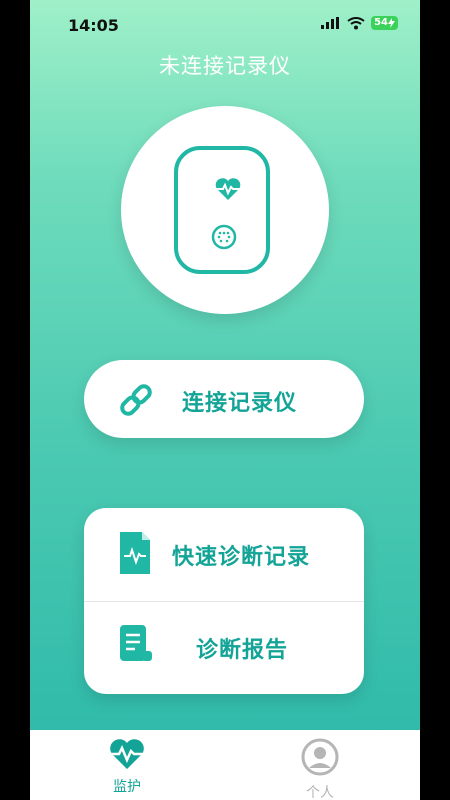 The height and width of the screenshot is (800, 450). I want to click on quick-diagnosis-record-label: 快速诊断记录, so click(241, 557).